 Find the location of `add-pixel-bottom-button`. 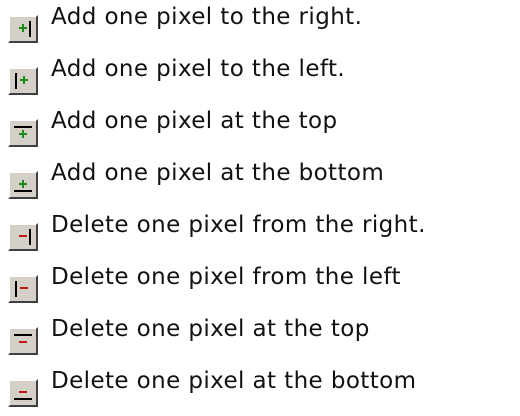

add-pixel-bottom-button is located at coordinates (23, 185).